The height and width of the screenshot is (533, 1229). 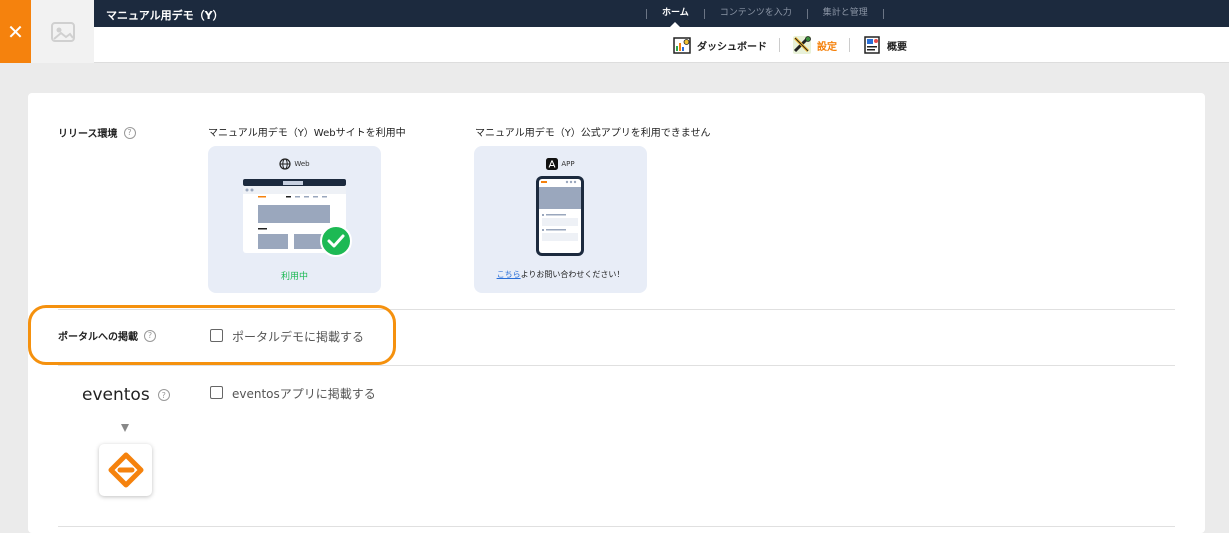 What do you see at coordinates (216, 335) in the screenshot?
I see `portal-checkbox` at bounding box center [216, 335].